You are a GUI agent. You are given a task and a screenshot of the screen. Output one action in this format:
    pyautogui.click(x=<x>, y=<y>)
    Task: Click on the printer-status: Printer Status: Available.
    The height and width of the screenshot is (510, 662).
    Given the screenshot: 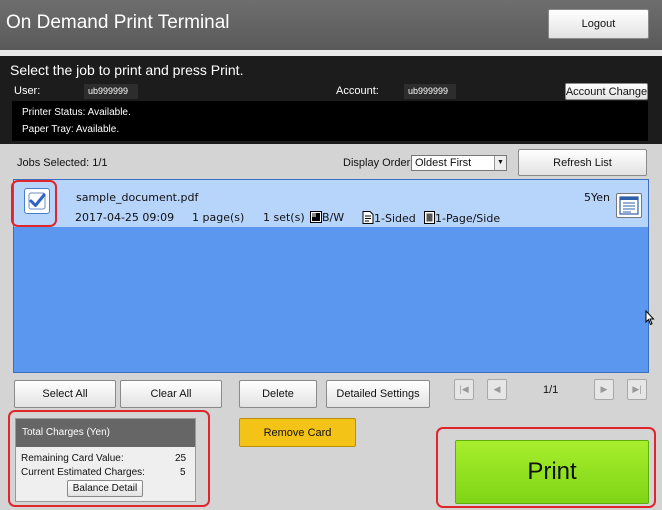 What is the action you would take?
    pyautogui.click(x=76, y=112)
    